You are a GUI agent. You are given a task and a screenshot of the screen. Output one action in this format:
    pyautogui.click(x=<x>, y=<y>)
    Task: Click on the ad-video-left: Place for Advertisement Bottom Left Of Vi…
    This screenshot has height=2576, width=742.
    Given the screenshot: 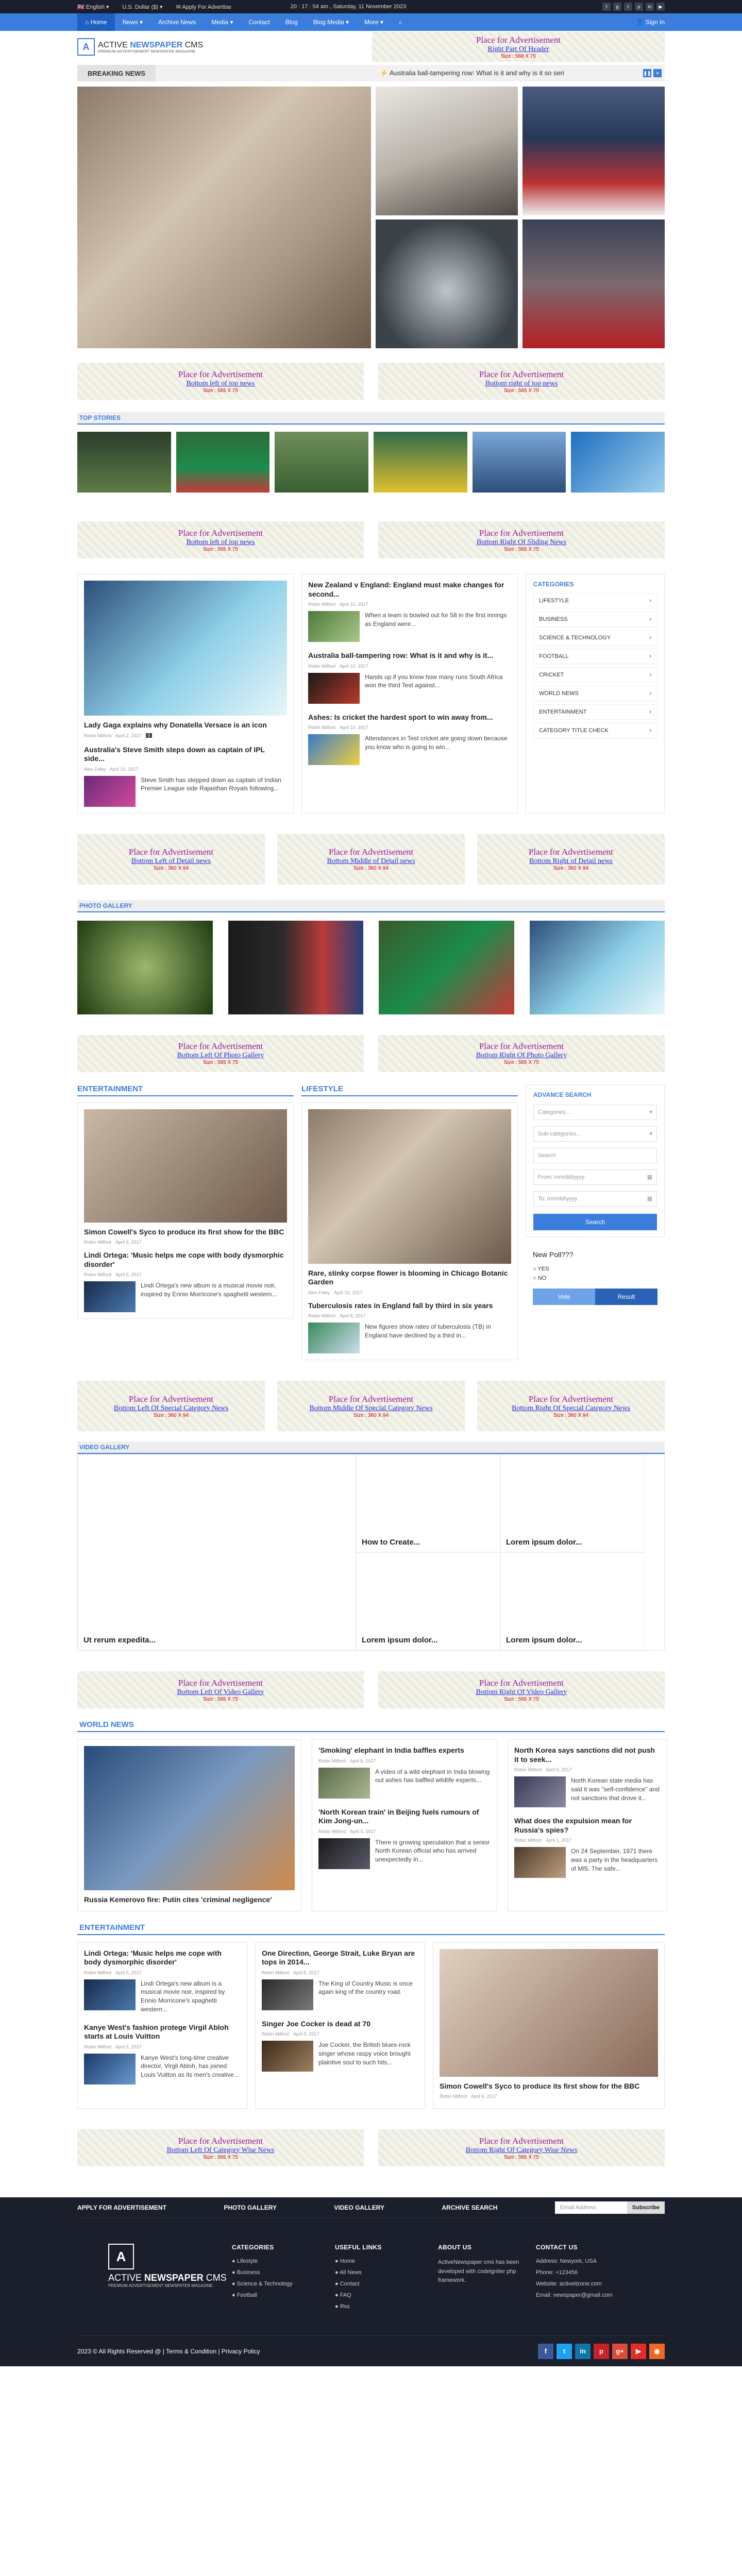 What is the action you would take?
    pyautogui.click(x=220, y=1689)
    